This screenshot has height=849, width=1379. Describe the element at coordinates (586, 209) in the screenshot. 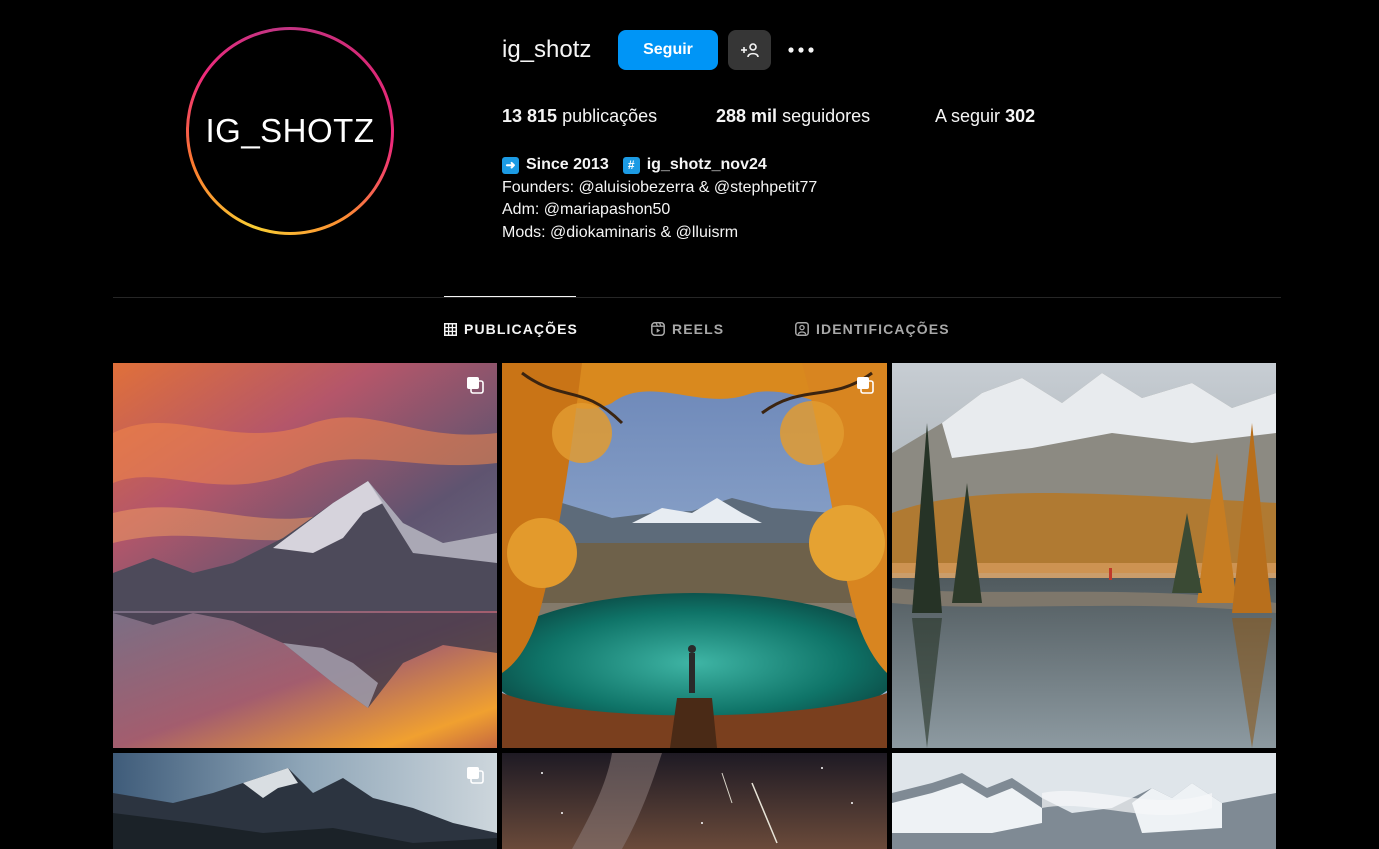

I see `bio-line: Adm: @mariapashon50` at that location.